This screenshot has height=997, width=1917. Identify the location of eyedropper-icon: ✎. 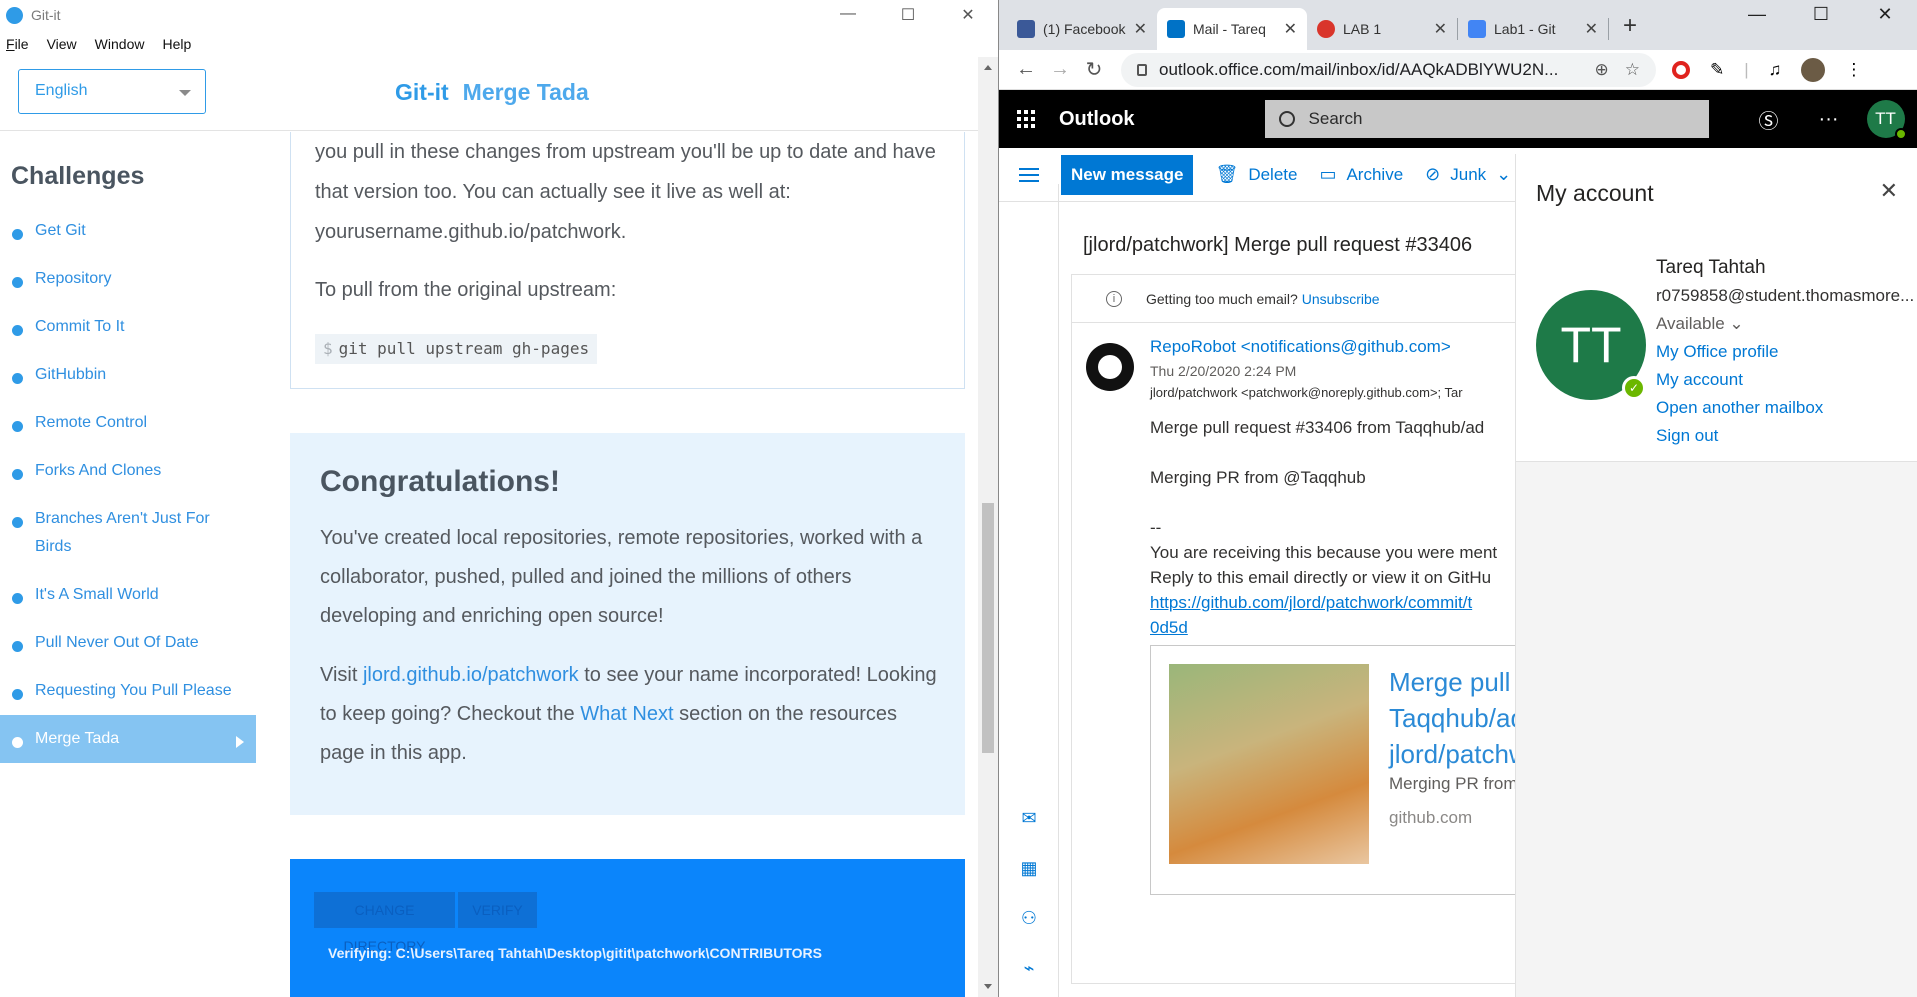
(1717, 70).